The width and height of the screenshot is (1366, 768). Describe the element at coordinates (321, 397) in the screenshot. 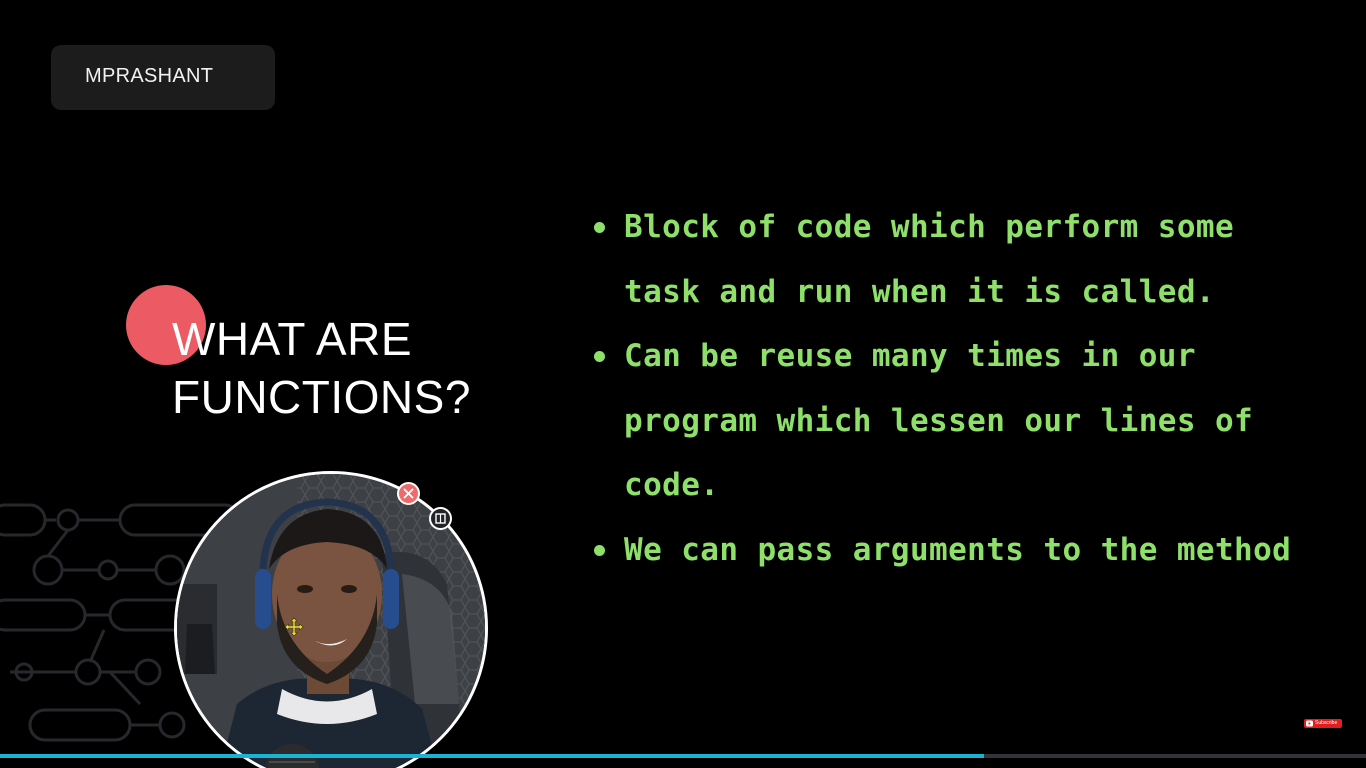

I see `slide-title-line-2: FUNCTIONS?` at that location.